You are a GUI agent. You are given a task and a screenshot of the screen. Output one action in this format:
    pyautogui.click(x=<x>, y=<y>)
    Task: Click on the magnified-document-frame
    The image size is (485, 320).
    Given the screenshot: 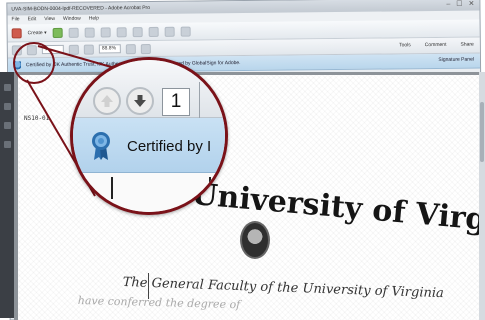 What is the action you would take?
    pyautogui.click(x=161, y=188)
    